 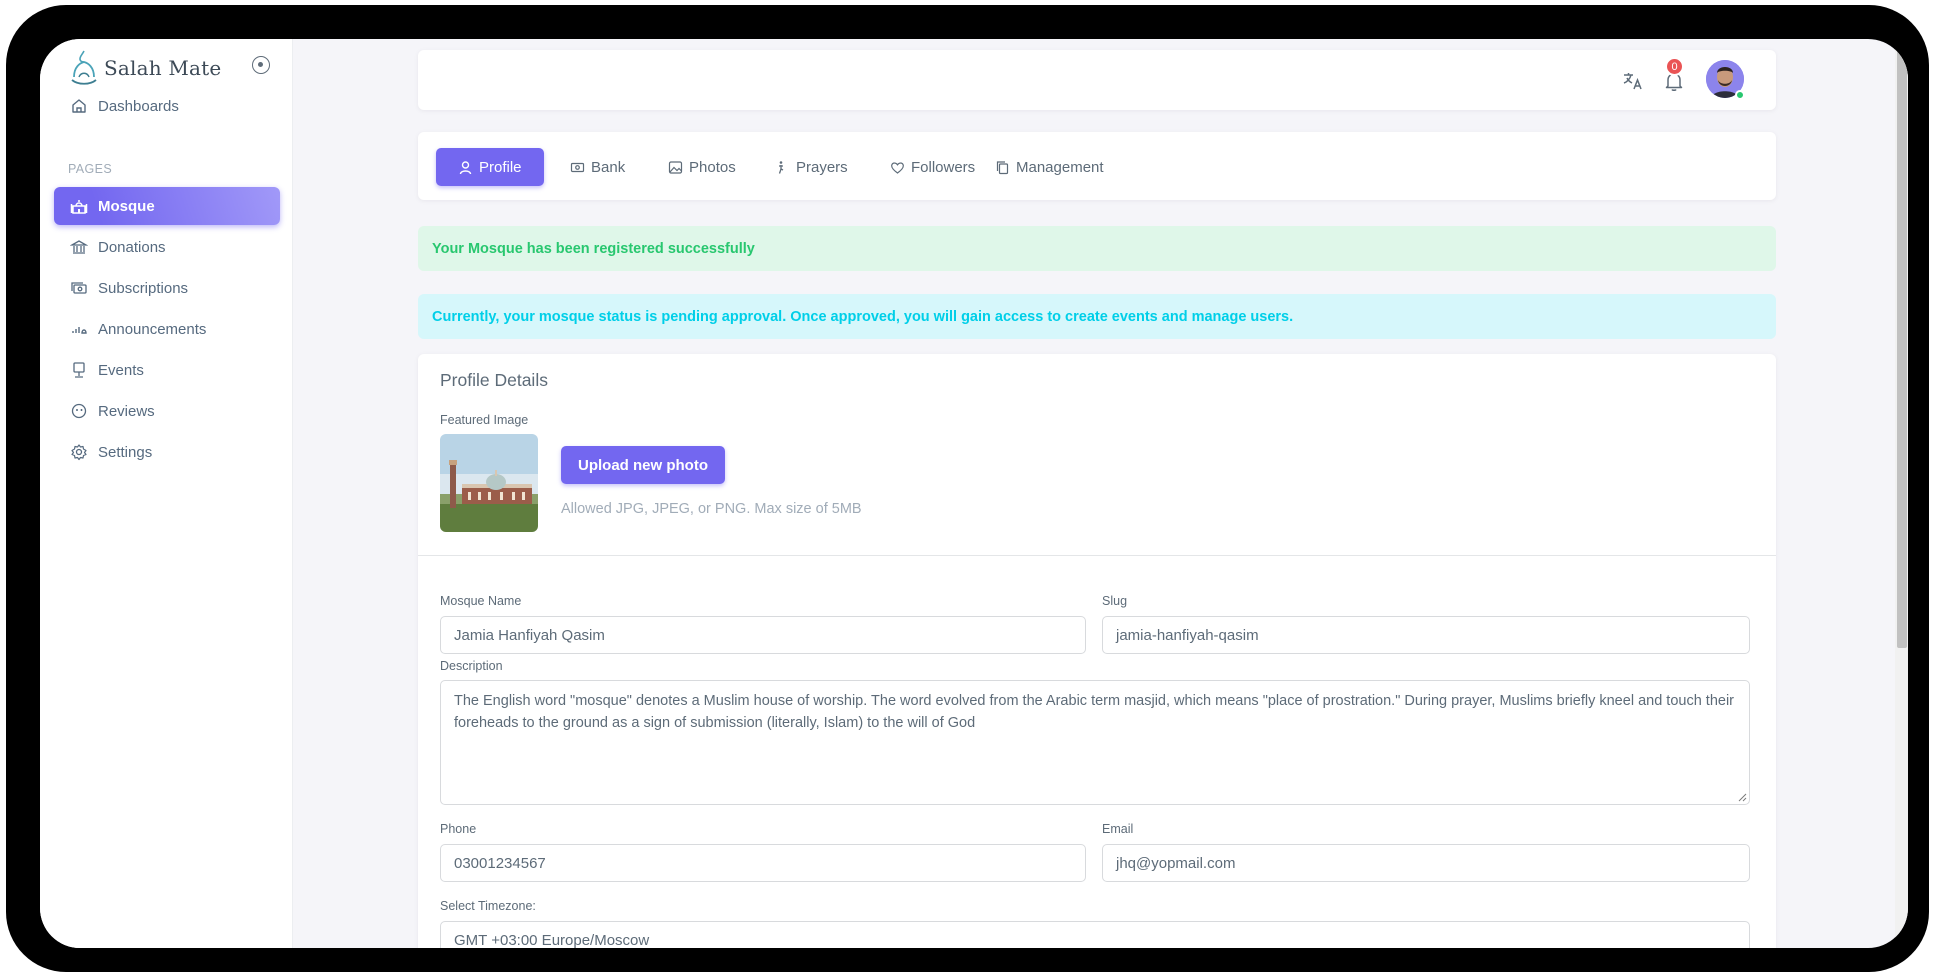 What do you see at coordinates (1742, 797) in the screenshot?
I see `resize-handle-icon` at bounding box center [1742, 797].